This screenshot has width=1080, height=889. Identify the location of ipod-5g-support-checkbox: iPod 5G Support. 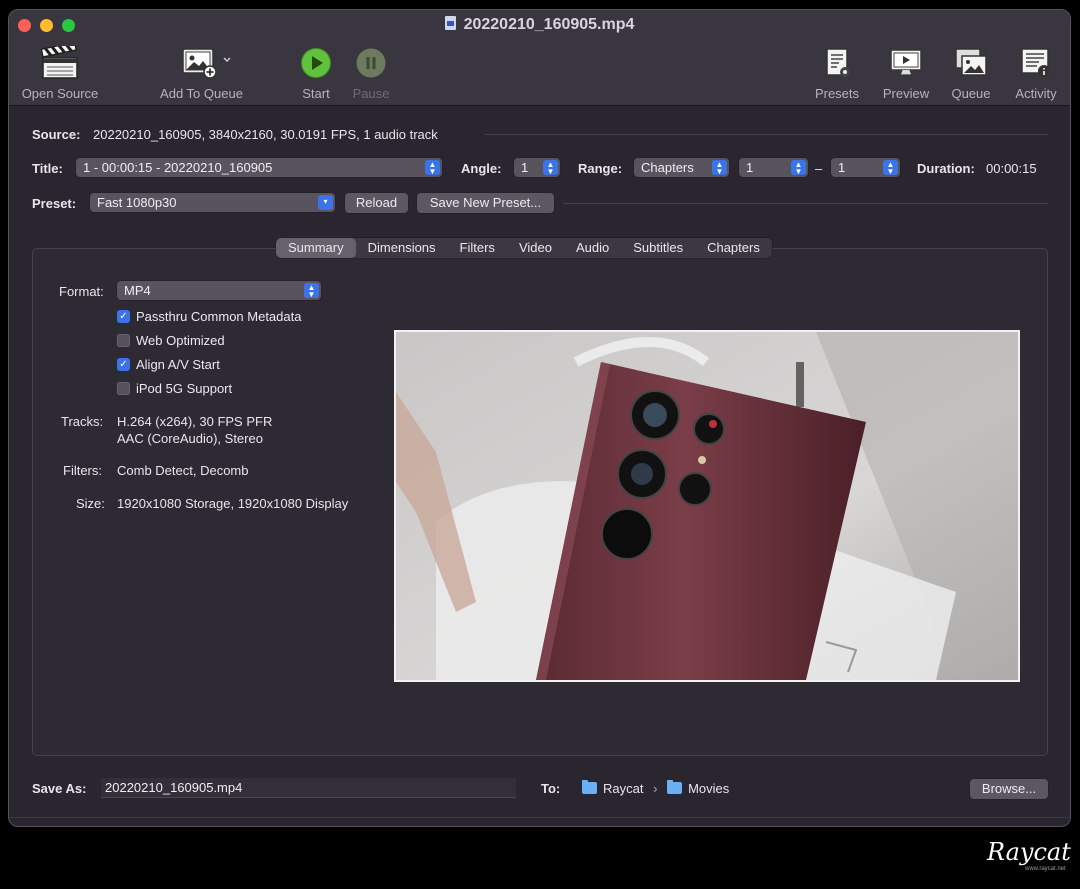
(174, 388).